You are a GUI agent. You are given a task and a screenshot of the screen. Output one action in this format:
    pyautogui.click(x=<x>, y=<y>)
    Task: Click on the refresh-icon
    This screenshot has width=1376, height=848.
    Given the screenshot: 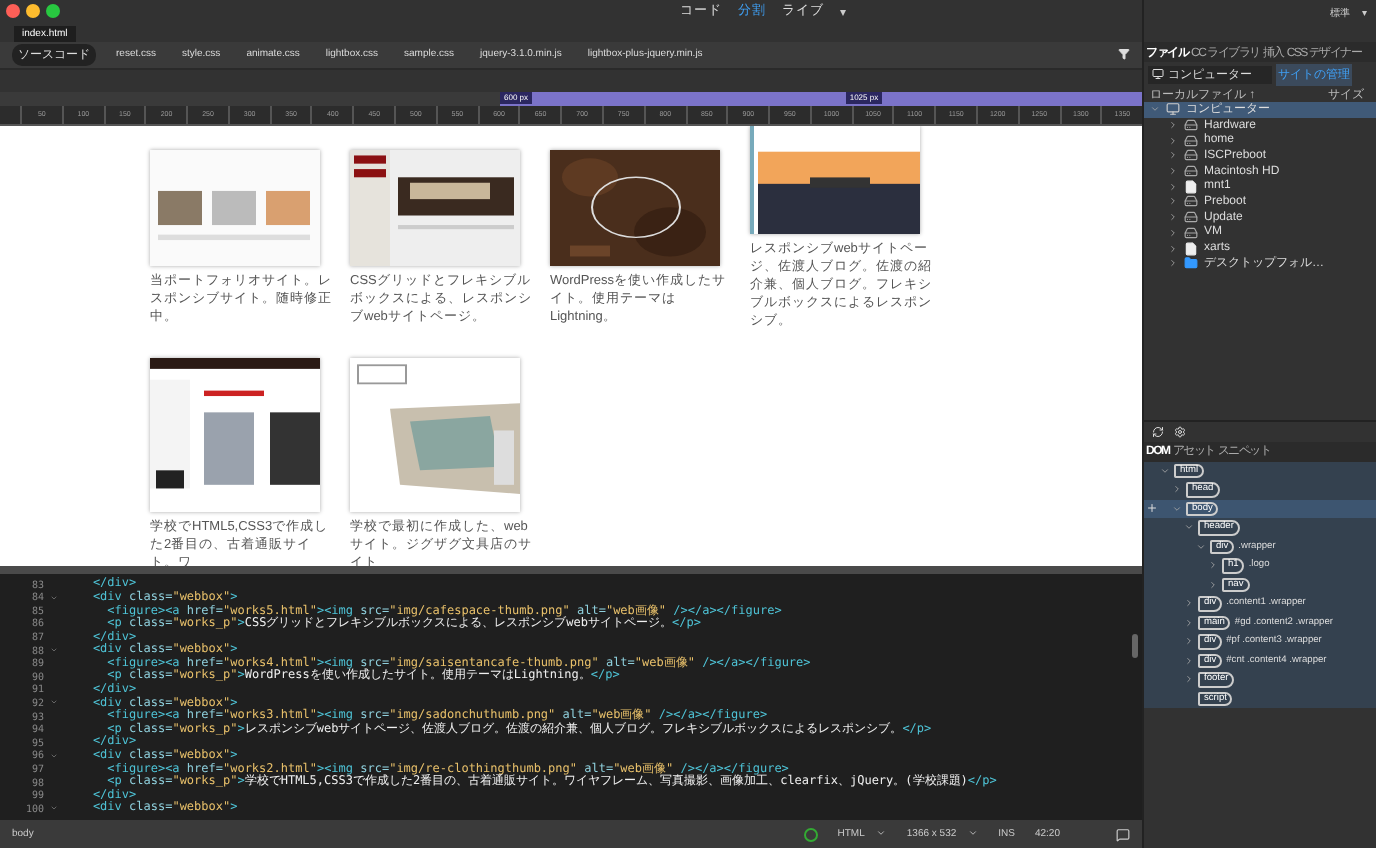 What is the action you would take?
    pyautogui.click(x=1158, y=431)
    